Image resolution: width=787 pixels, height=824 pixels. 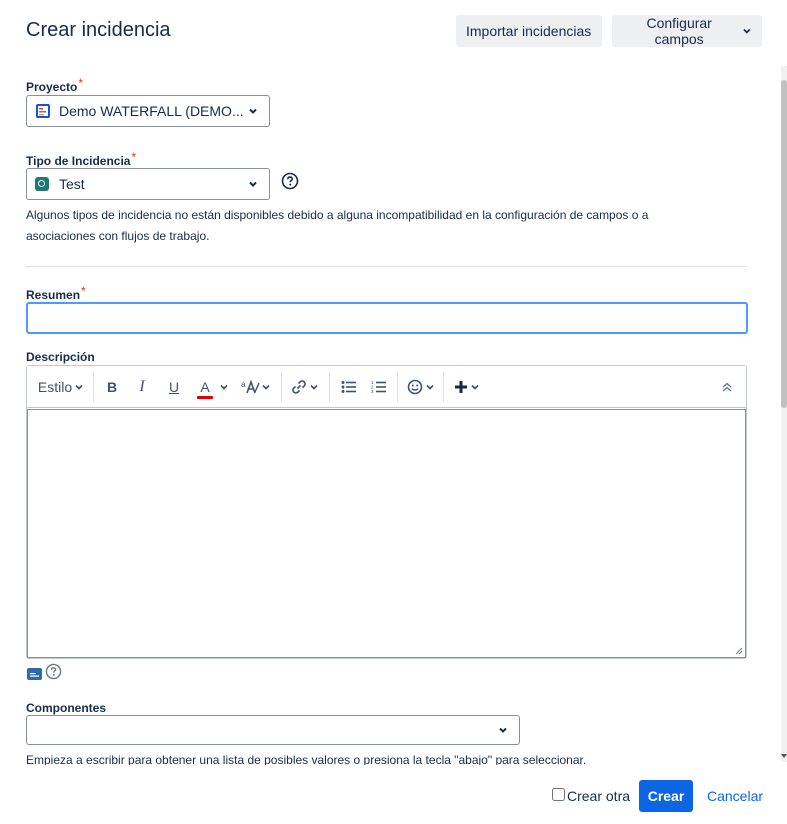 I want to click on project-label: Proyecto*, so click(x=55, y=85).